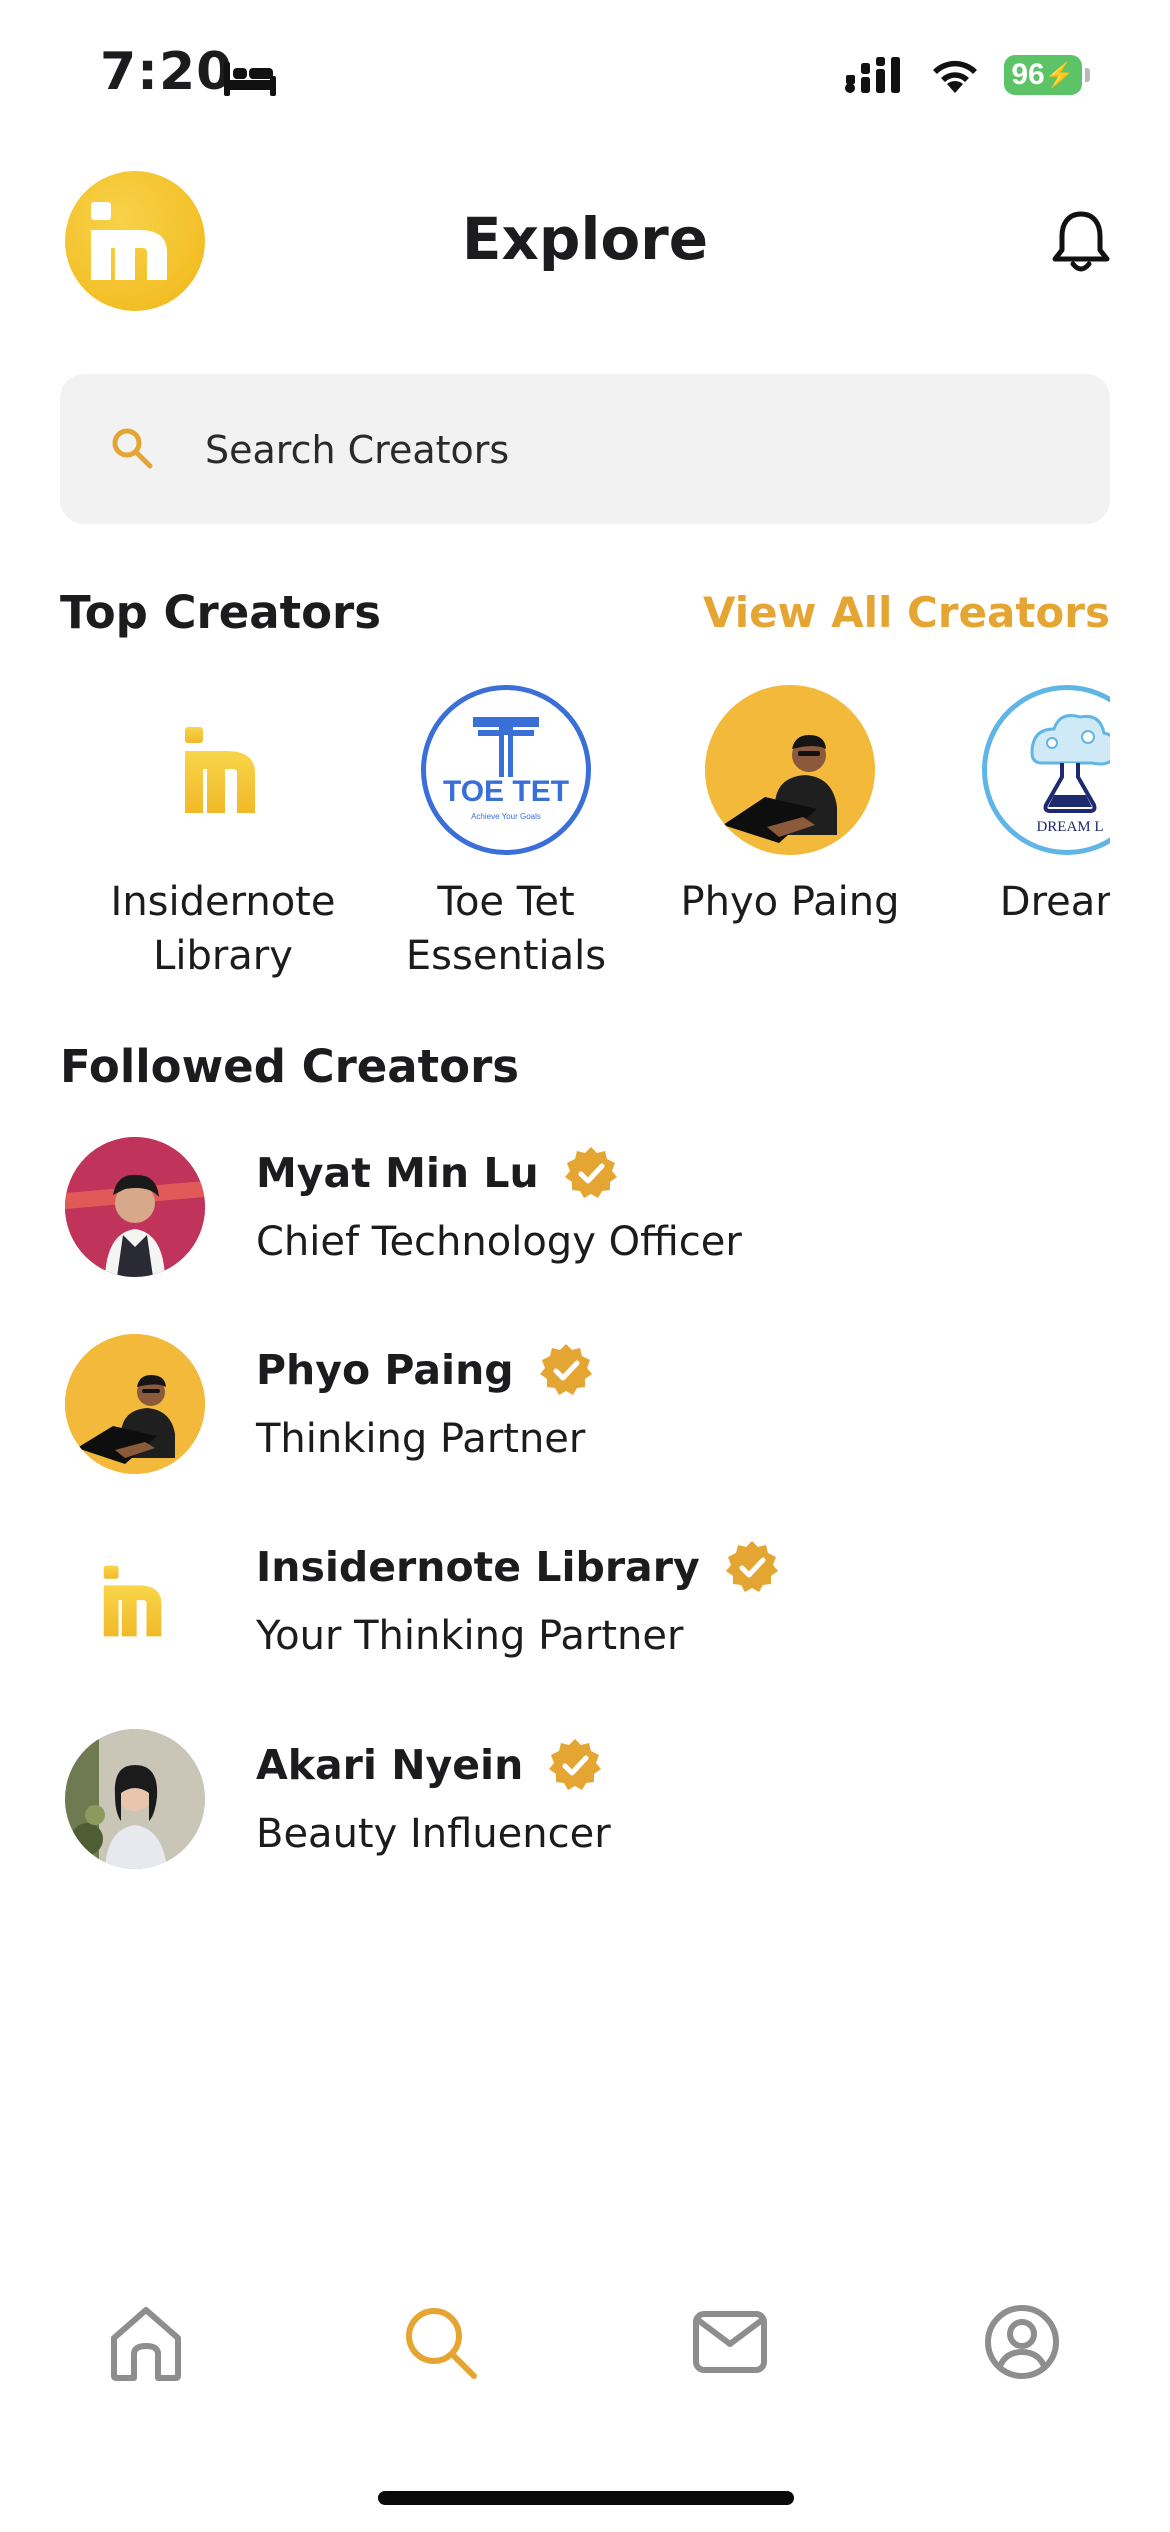 The height and width of the screenshot is (2532, 1170). I want to click on followed-creator-row: Akari Nyein Beauty Influencer, so click(585, 1804).